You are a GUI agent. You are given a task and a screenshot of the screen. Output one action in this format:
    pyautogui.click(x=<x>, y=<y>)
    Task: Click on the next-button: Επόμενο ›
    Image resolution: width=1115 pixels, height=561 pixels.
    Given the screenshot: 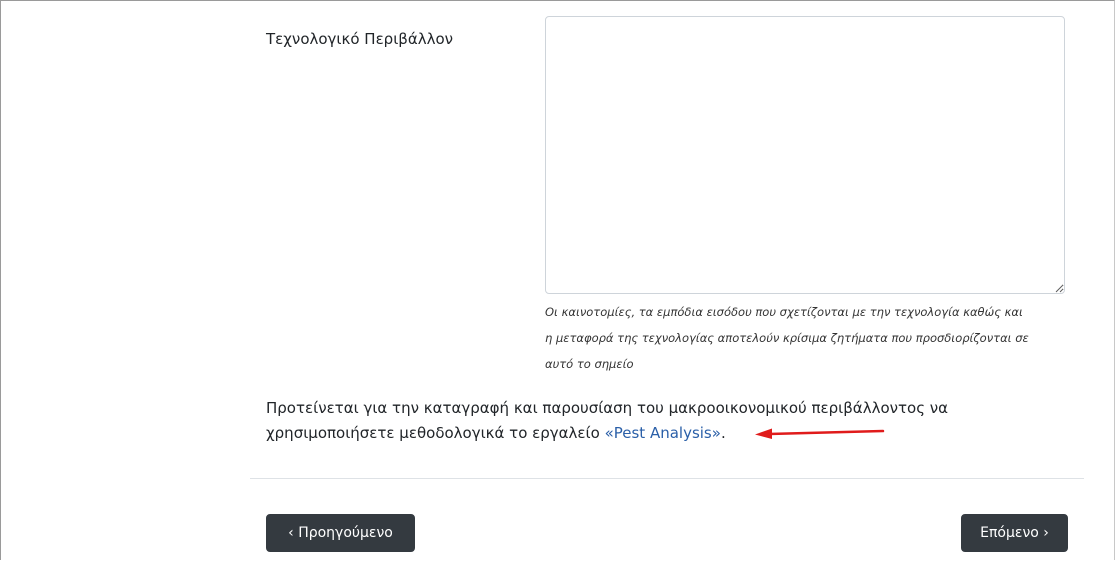 What is the action you would take?
    pyautogui.click(x=1014, y=533)
    